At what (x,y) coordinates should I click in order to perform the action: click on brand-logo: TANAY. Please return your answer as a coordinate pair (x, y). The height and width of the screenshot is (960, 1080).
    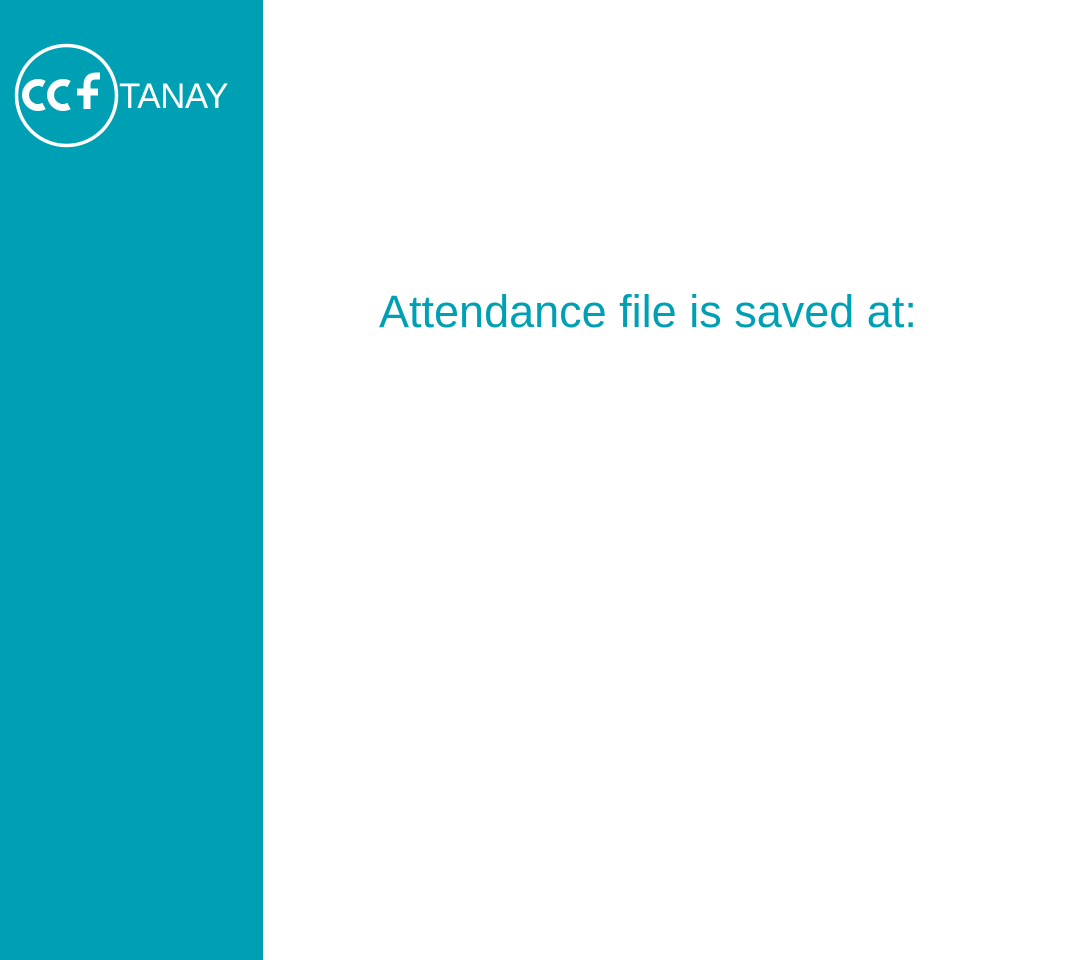
    Looking at the image, I should click on (121, 95).